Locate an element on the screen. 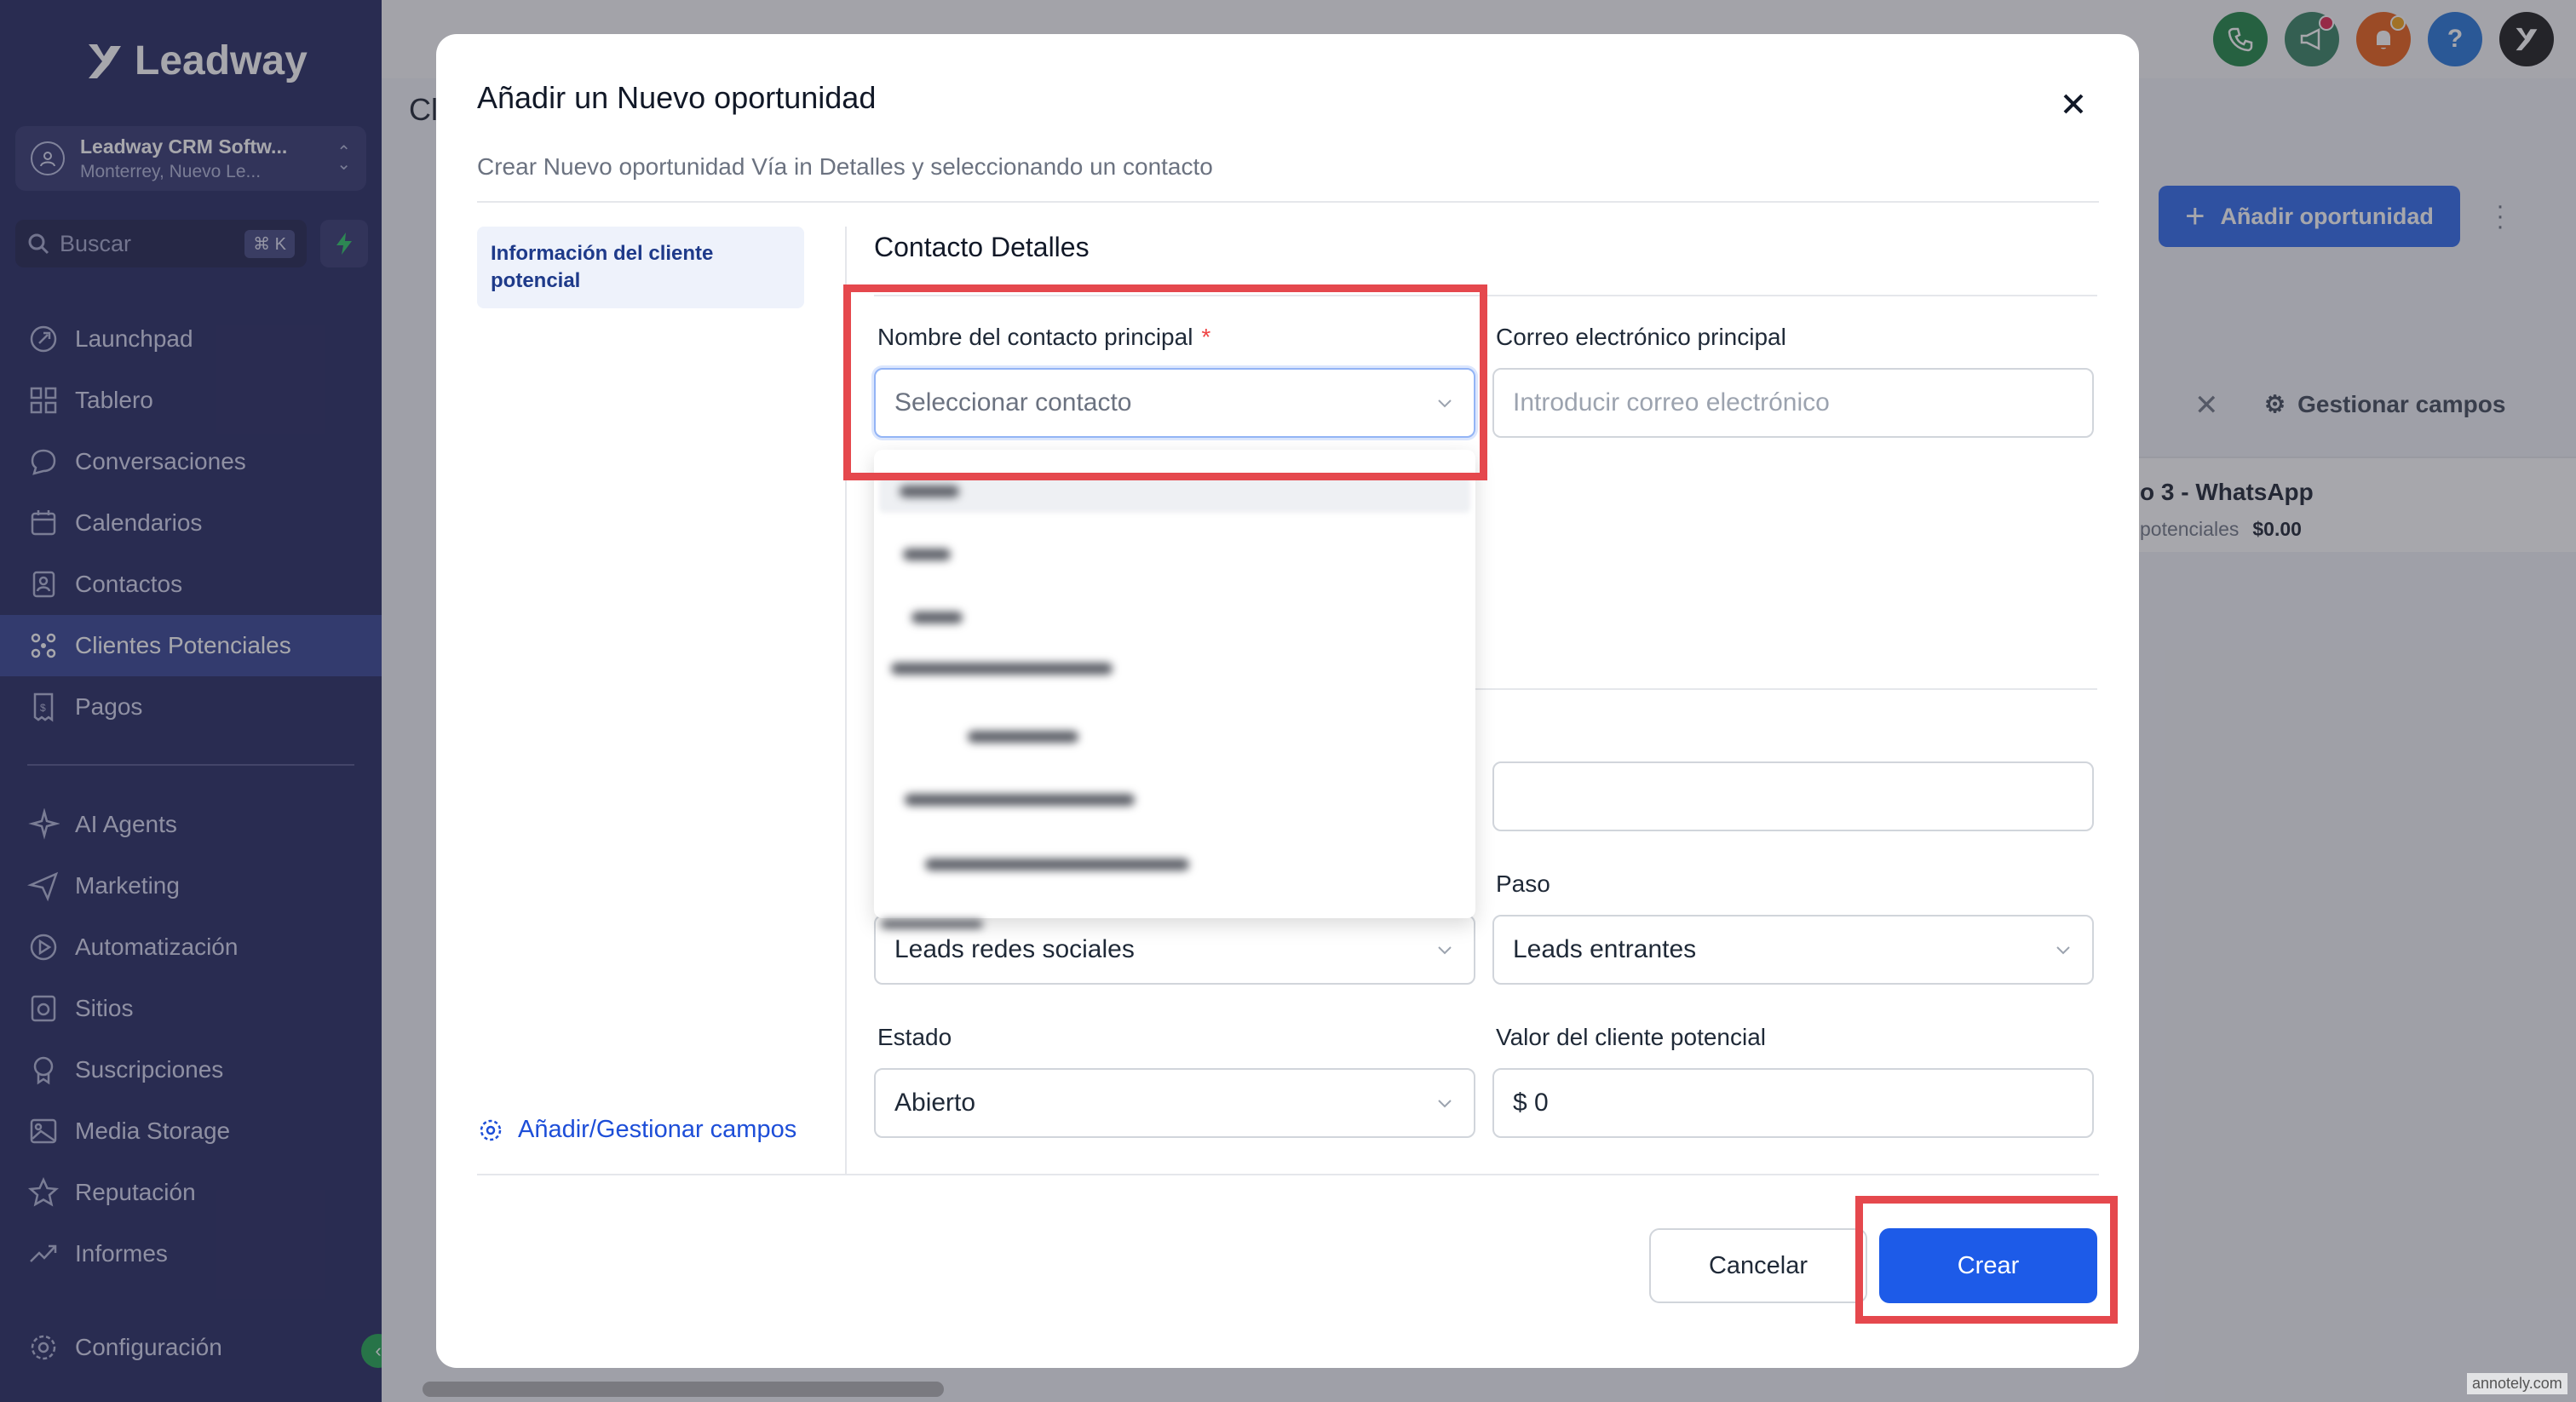 The image size is (2576, 1402). manage-fields-link: Añadir/Gestionar campos is located at coordinates (637, 1130).